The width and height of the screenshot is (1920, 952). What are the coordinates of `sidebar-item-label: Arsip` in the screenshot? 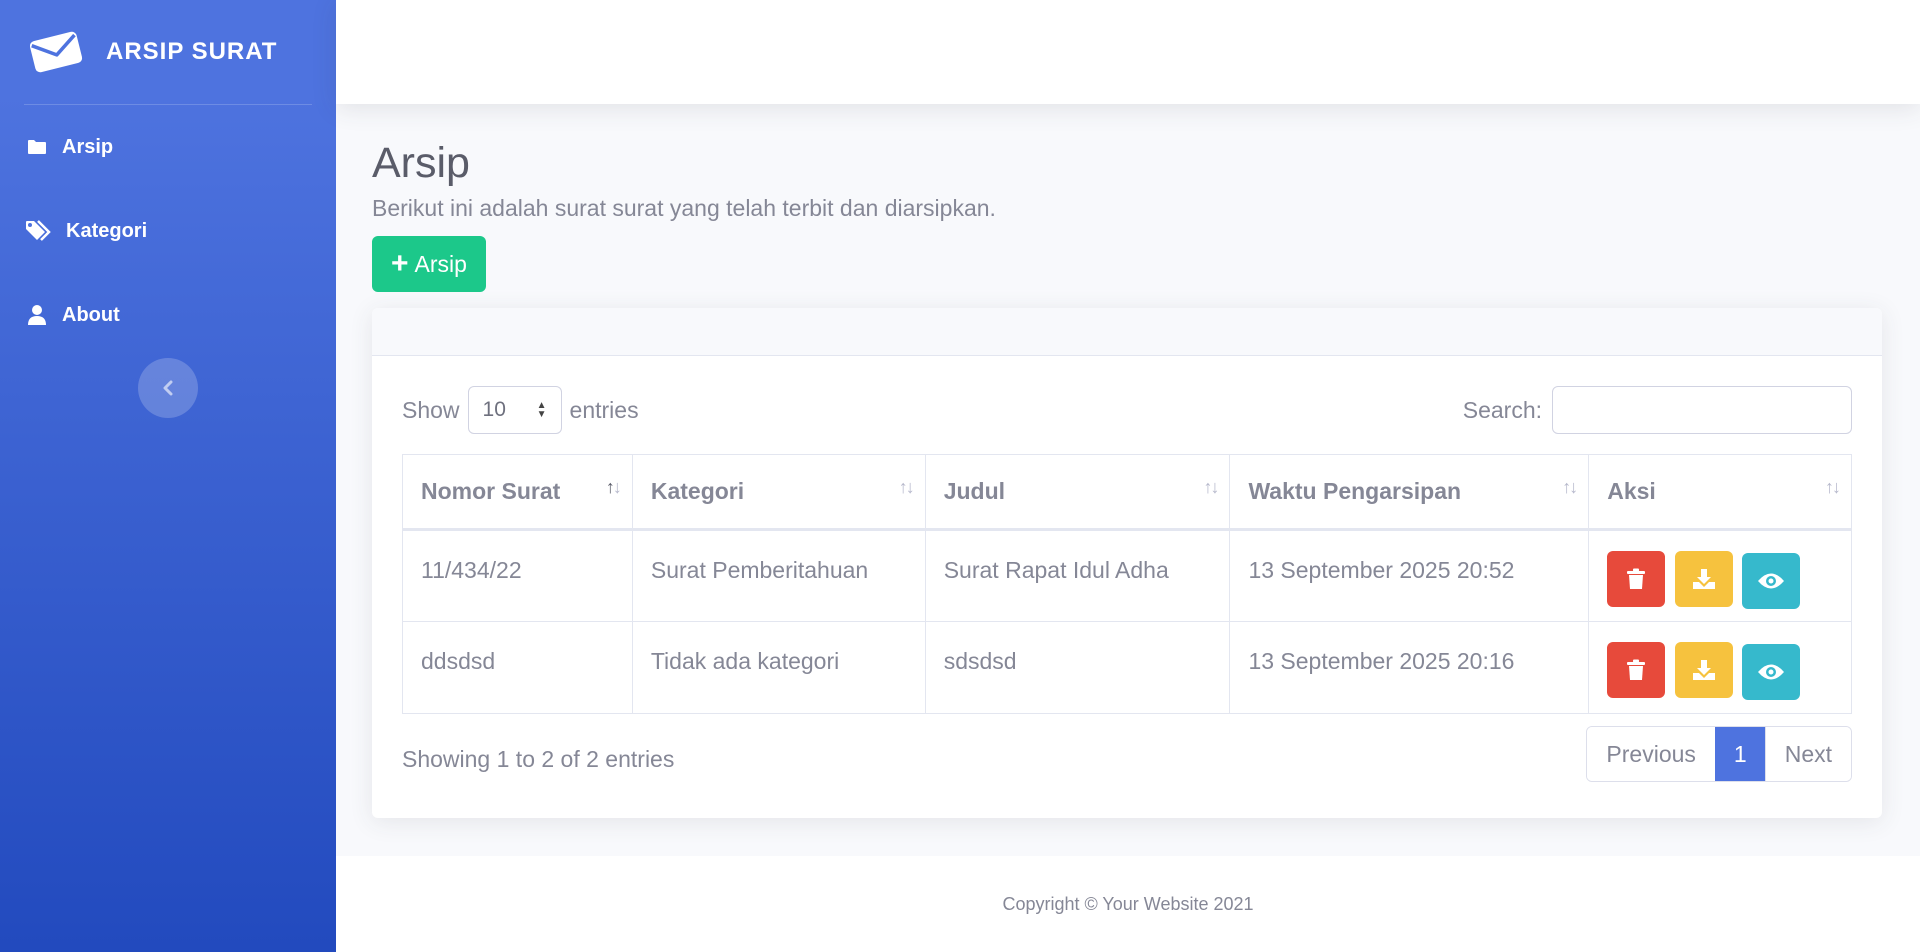 It's located at (88, 146).